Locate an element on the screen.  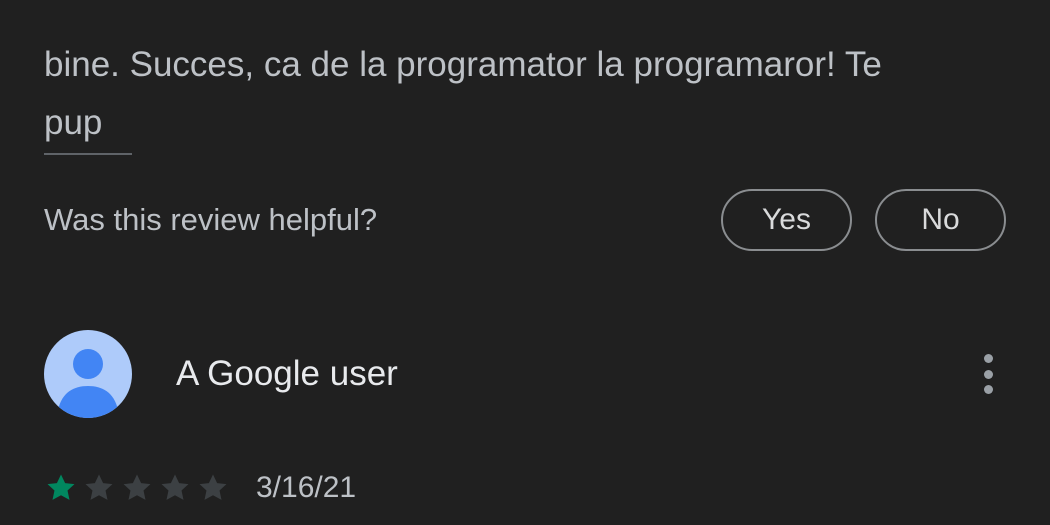
helpful-question: Was this review helpful? is located at coordinates (211, 219).